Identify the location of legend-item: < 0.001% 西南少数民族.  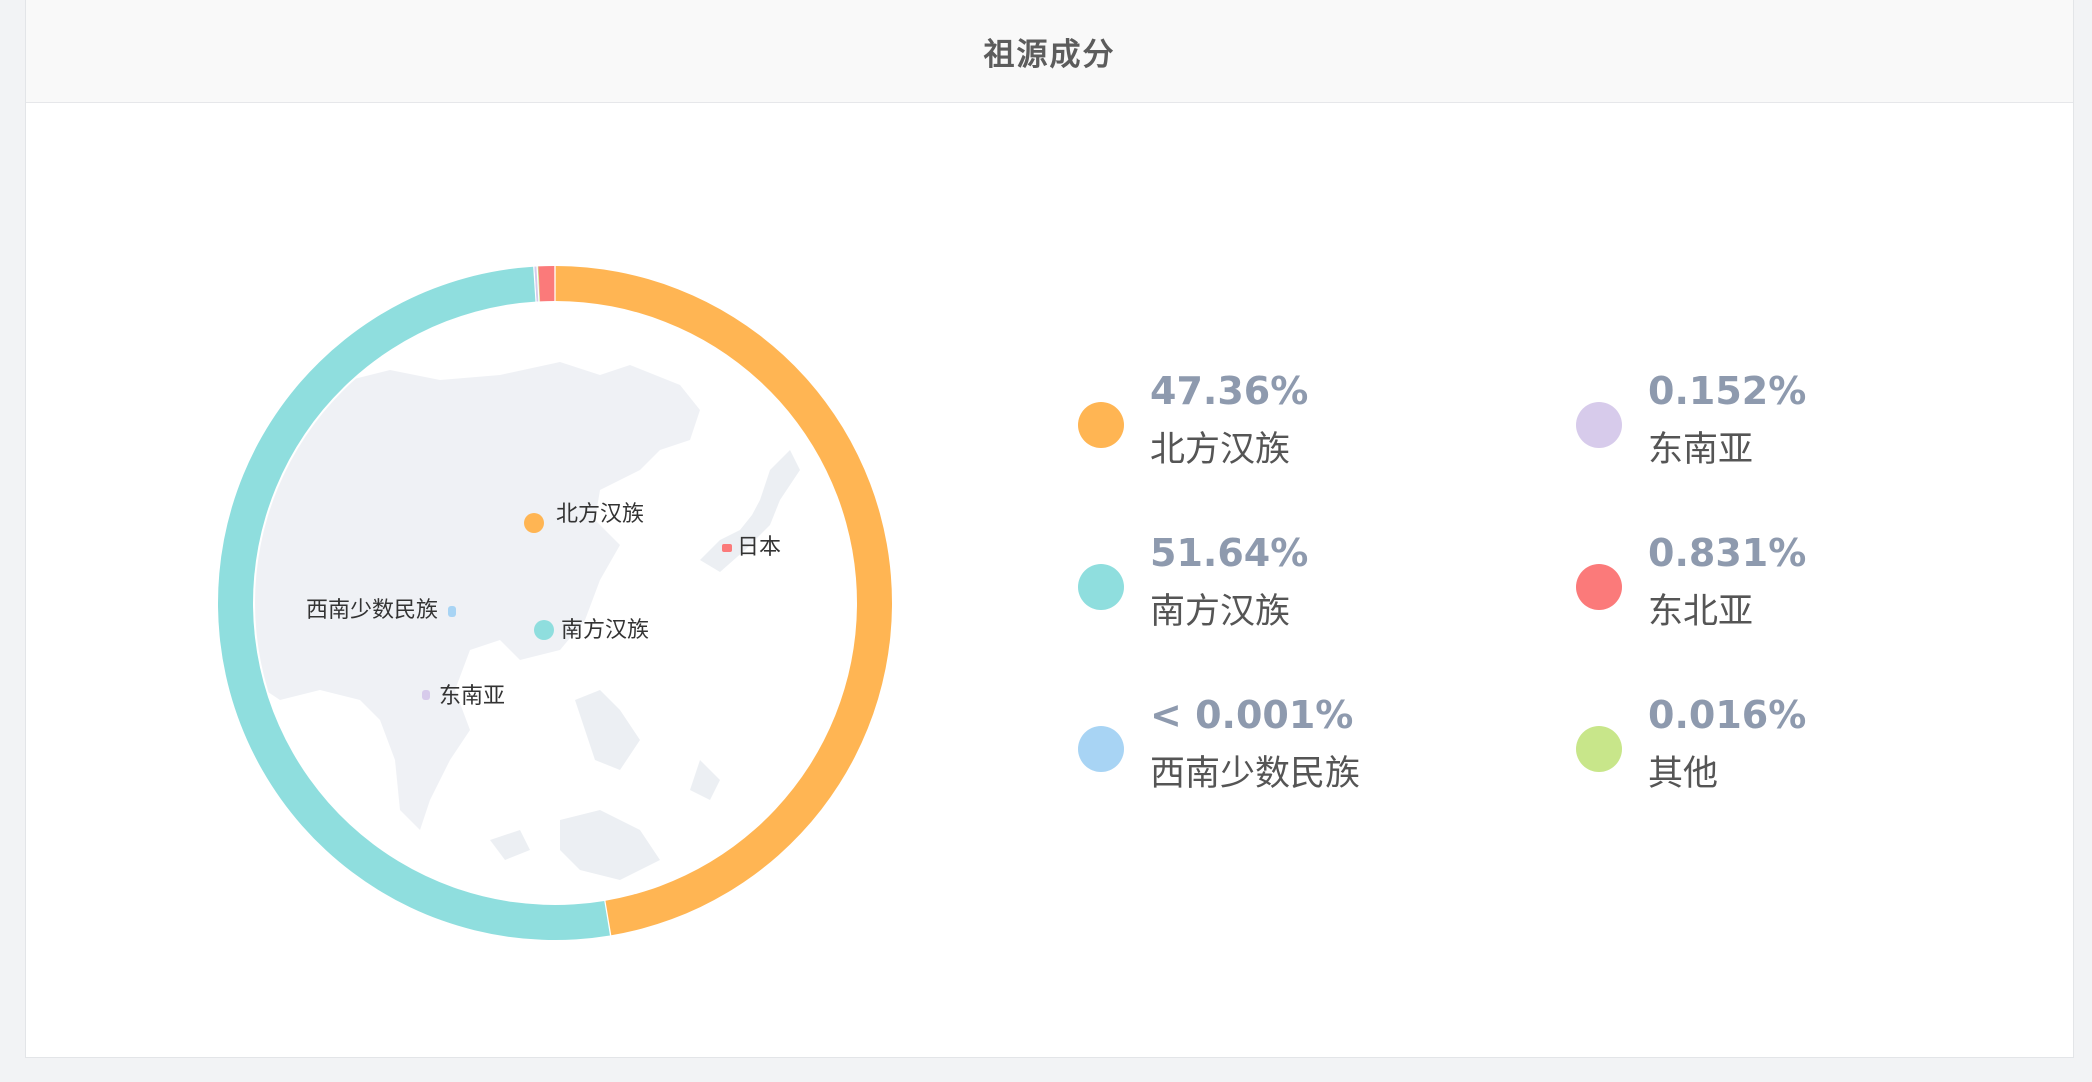
(1288, 753).